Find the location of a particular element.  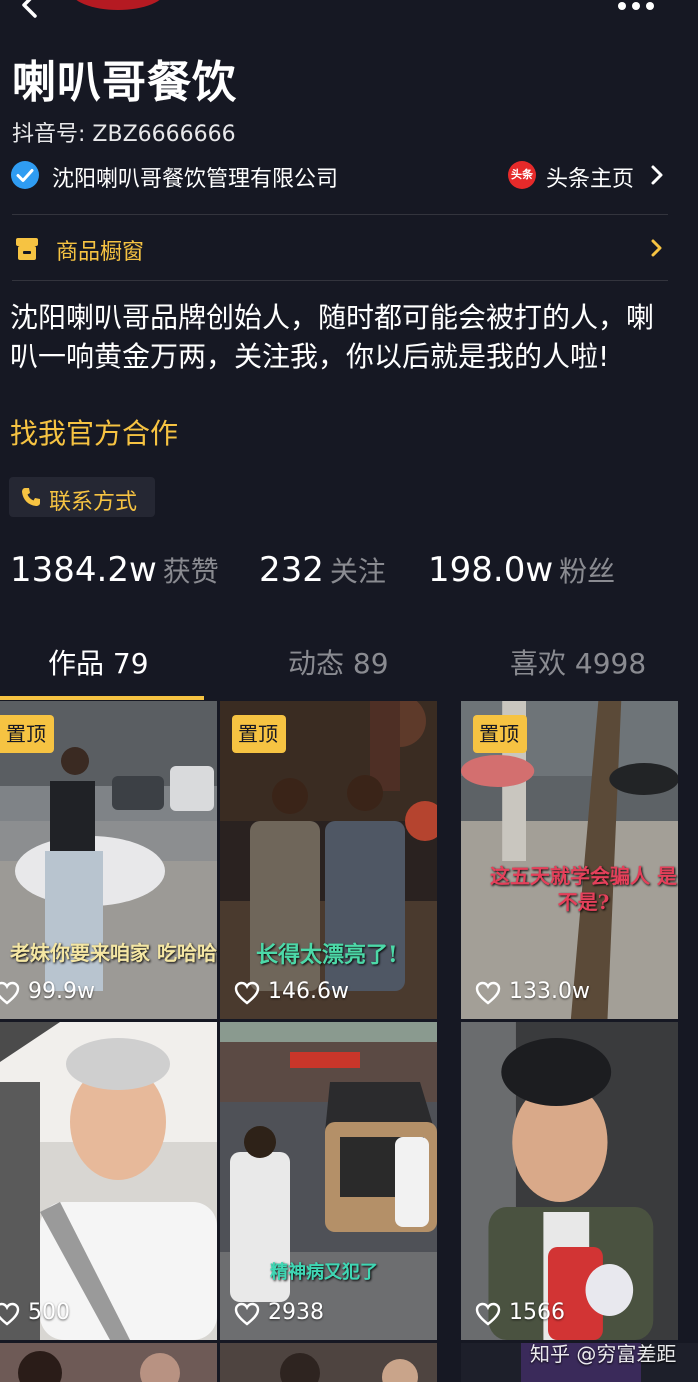

stat-label: 粉丝 is located at coordinates (587, 571).